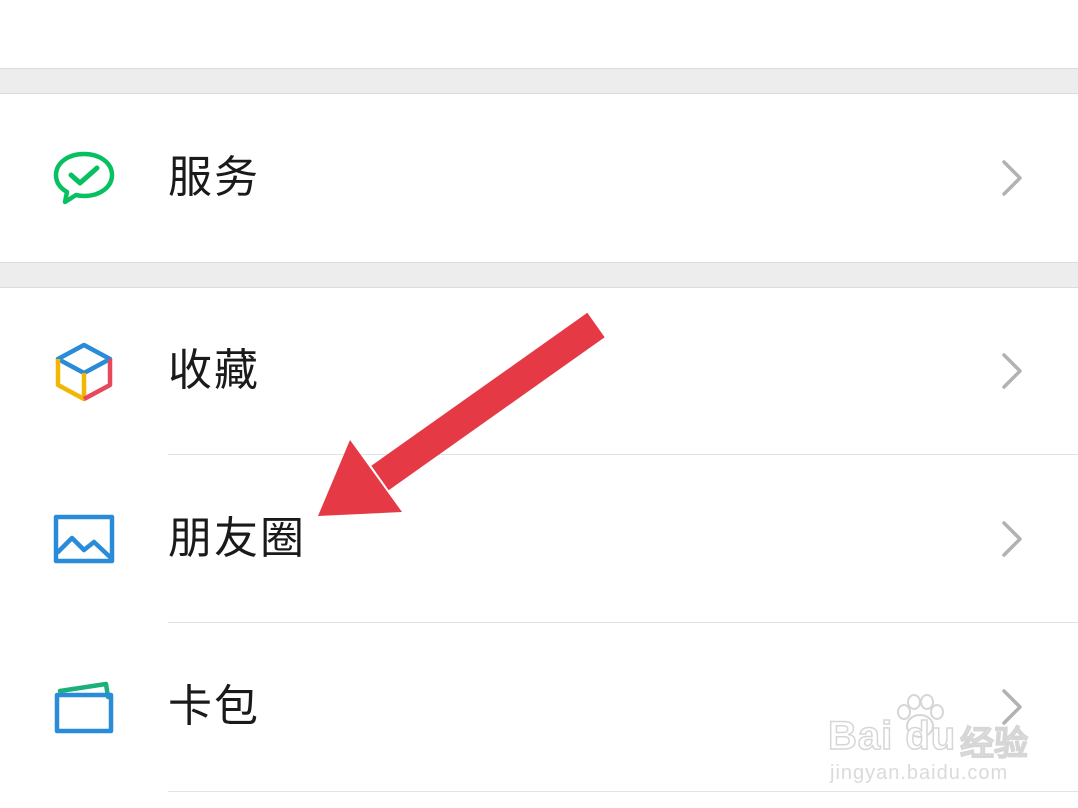 This screenshot has height=808, width=1078. I want to click on moments-picture-icon, so click(84, 539).